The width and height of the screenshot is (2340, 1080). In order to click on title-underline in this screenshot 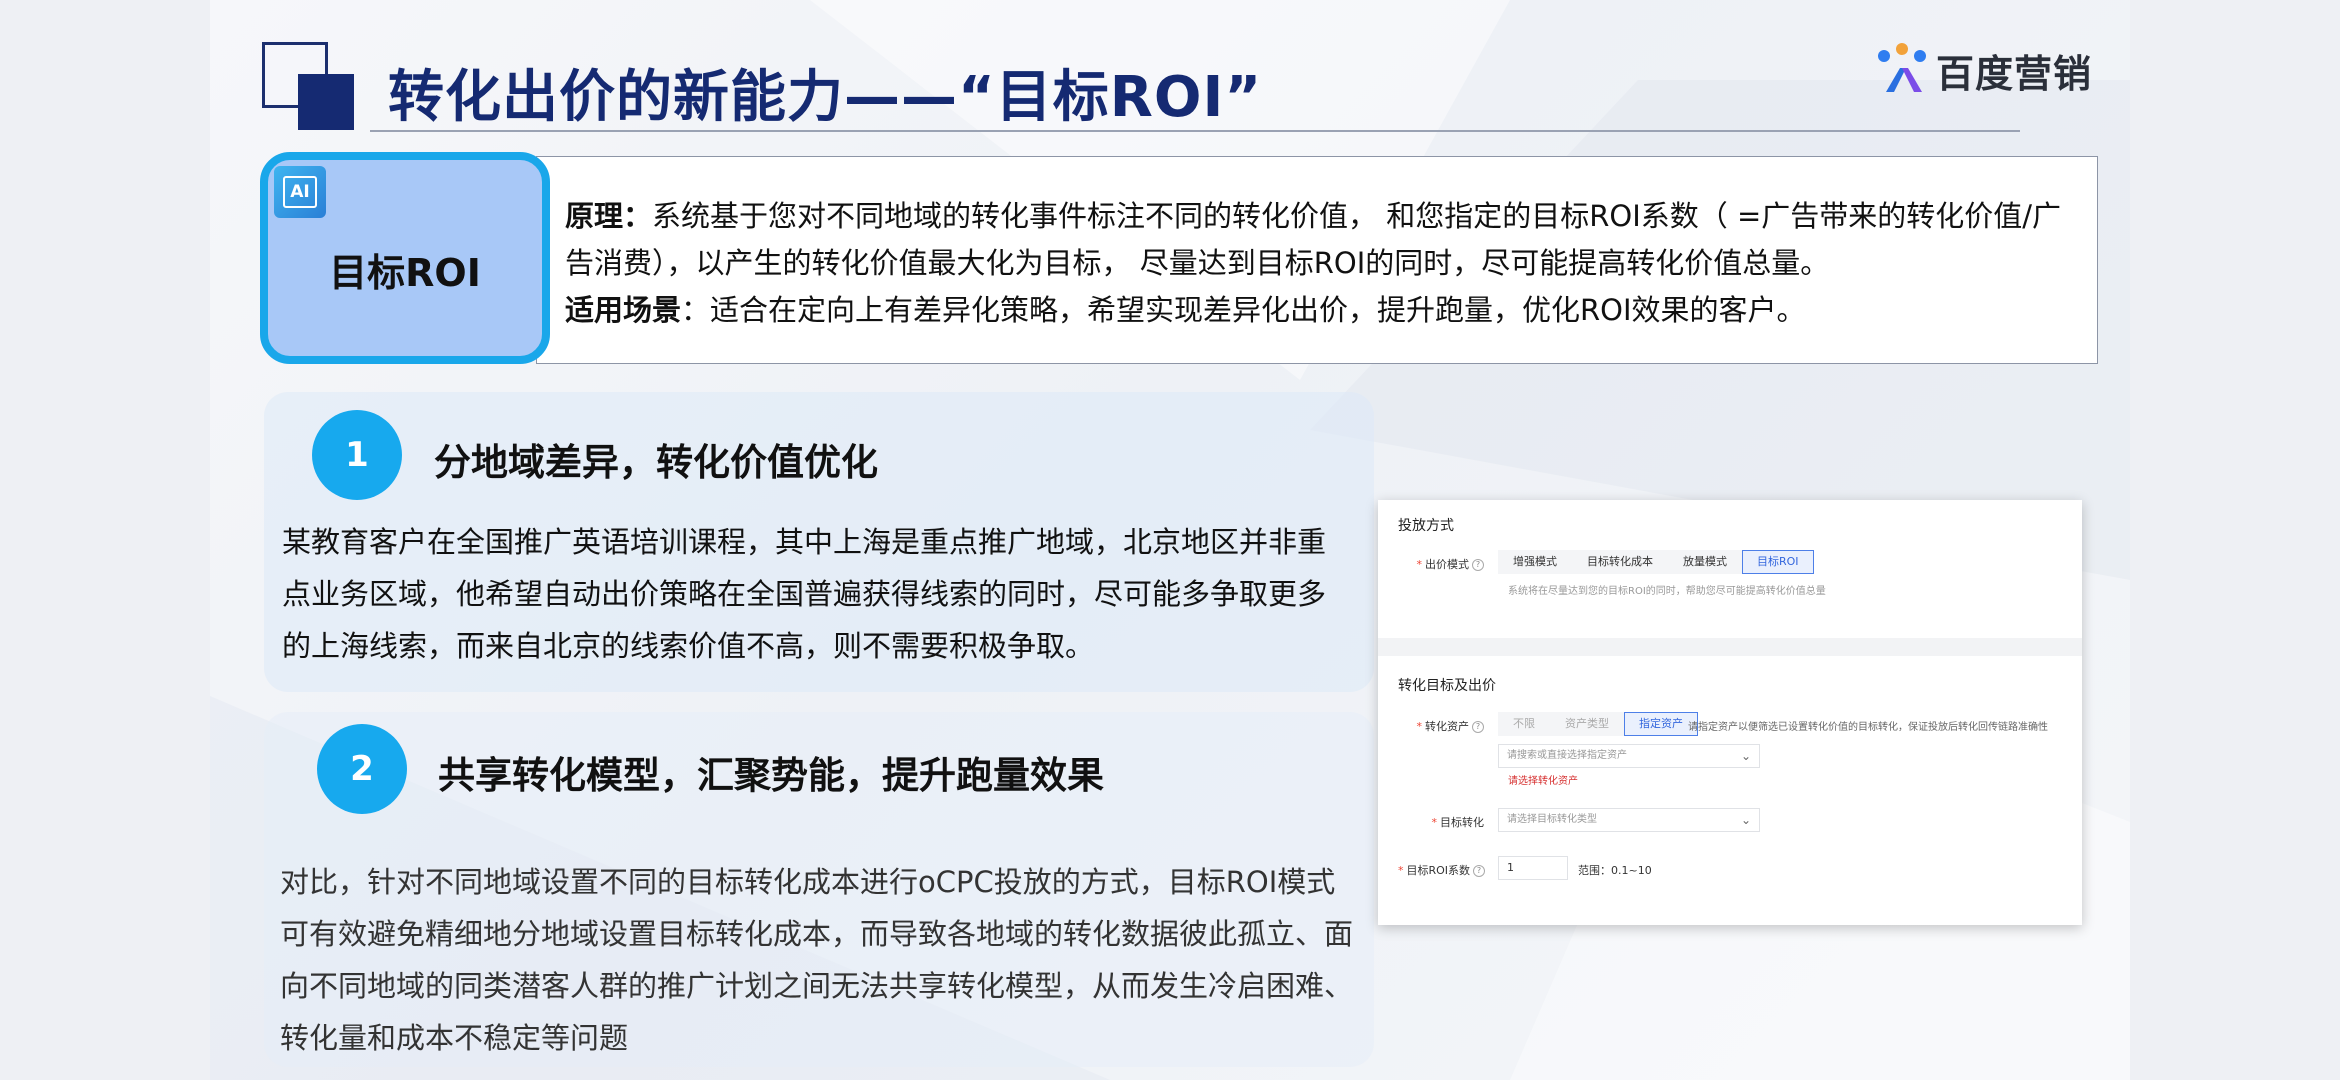, I will do `click(1195, 131)`.